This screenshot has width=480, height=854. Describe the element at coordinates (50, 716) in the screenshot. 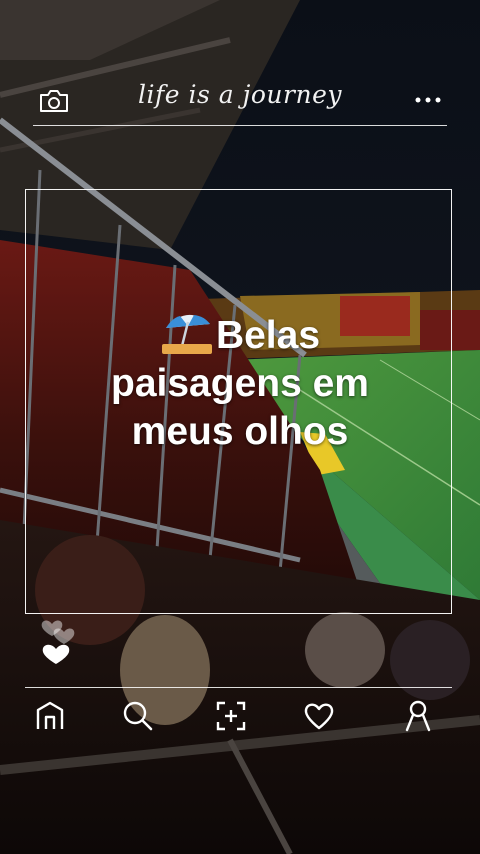

I see `home-icon` at that location.